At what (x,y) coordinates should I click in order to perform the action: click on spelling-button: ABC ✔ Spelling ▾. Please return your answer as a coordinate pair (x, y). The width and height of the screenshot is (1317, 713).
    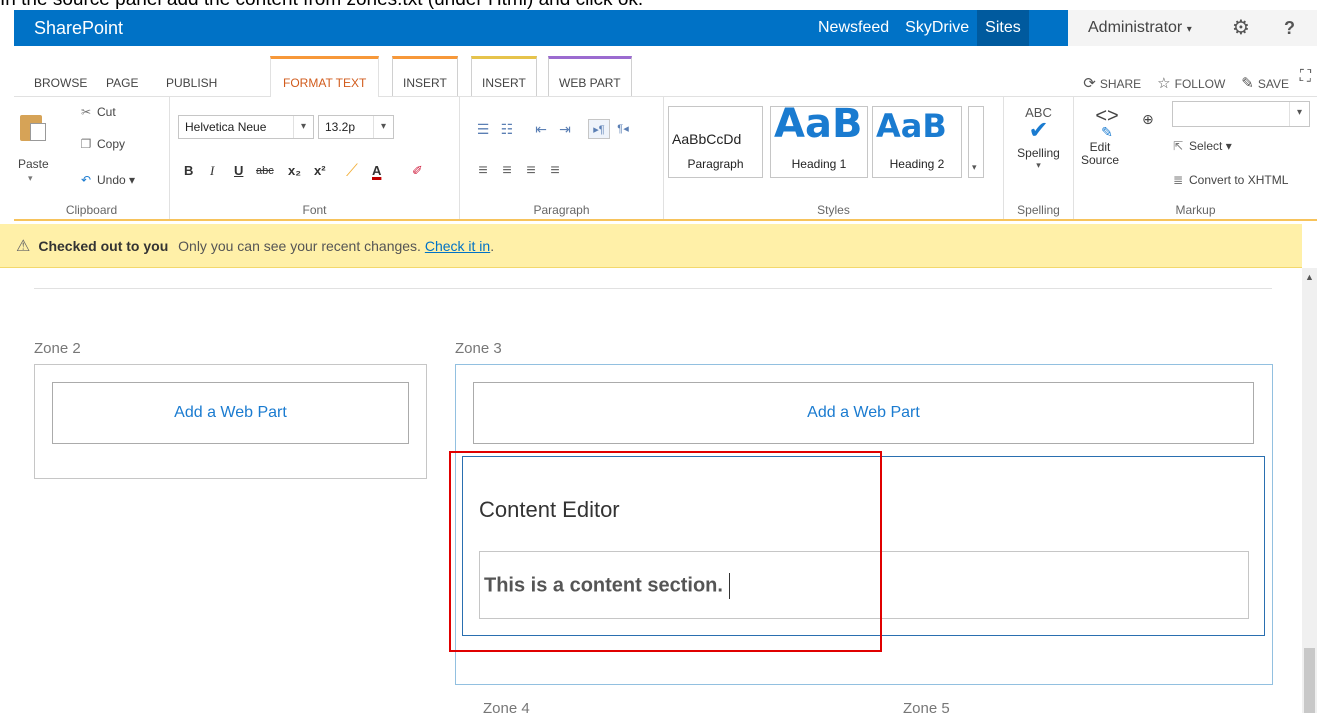
    Looking at the image, I should click on (1038, 138).